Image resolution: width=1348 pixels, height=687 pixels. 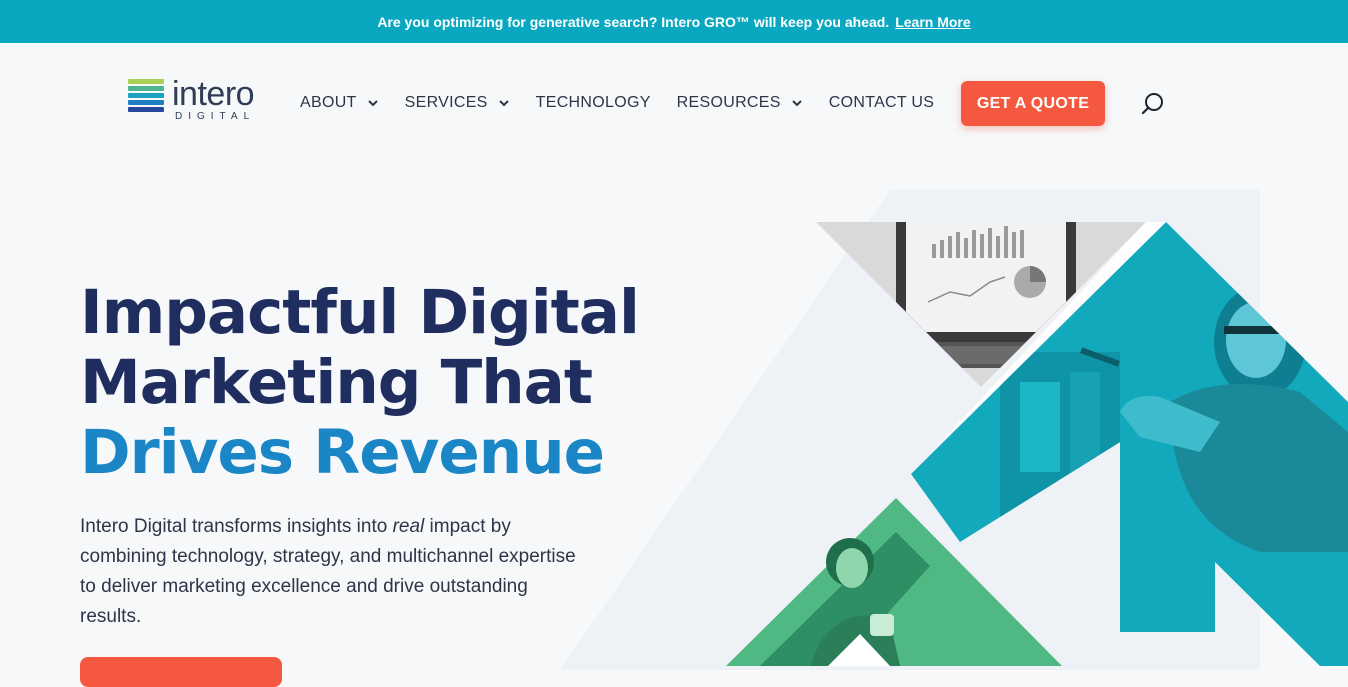 I want to click on green-photo, so click(x=894, y=582).